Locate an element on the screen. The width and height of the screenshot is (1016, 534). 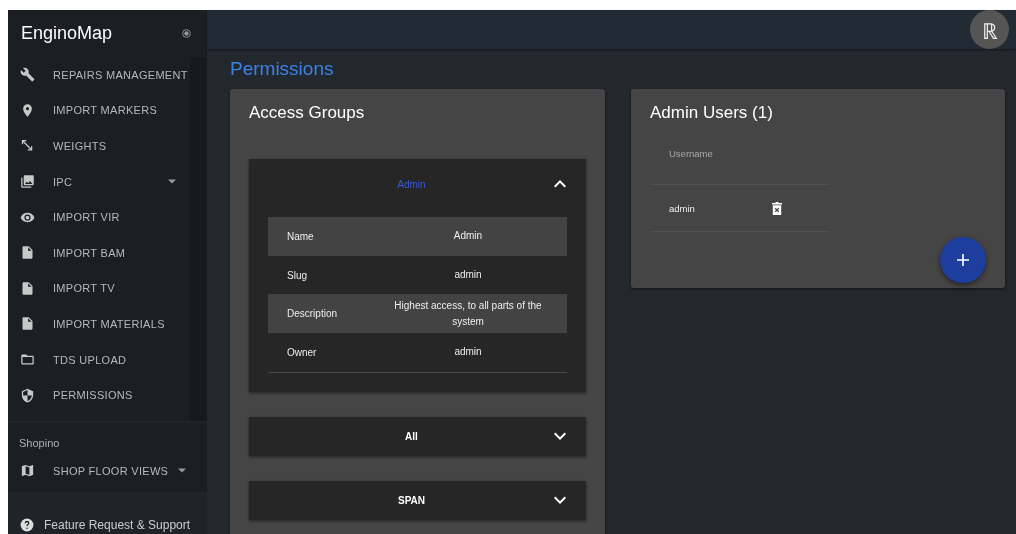
folder-icon is located at coordinates (27, 360).